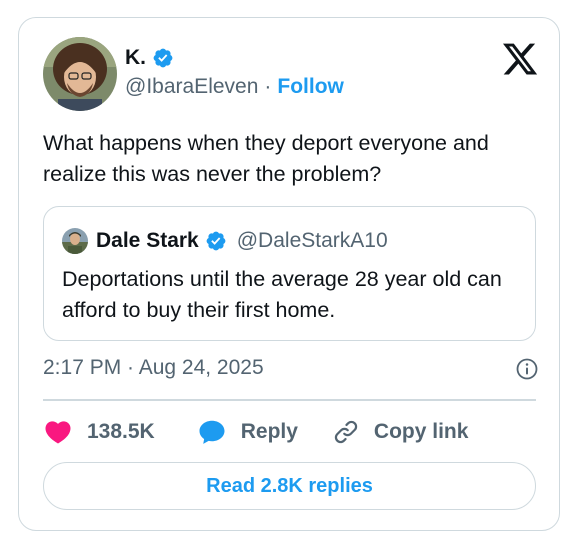 This screenshot has width=580, height=547. What do you see at coordinates (191, 87) in the screenshot?
I see `author-handle: @IbaraEleven` at bounding box center [191, 87].